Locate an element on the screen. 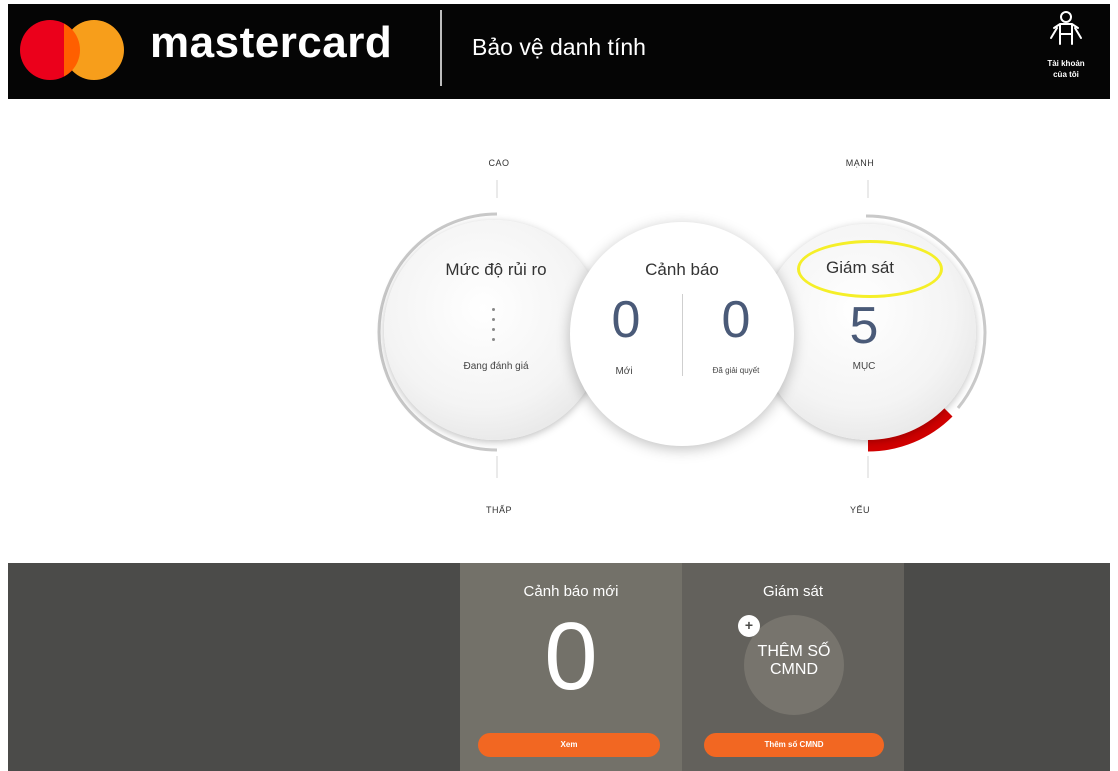 This screenshot has width=1118, height=771. risk-low-label: THẤP is located at coordinates (499, 510).